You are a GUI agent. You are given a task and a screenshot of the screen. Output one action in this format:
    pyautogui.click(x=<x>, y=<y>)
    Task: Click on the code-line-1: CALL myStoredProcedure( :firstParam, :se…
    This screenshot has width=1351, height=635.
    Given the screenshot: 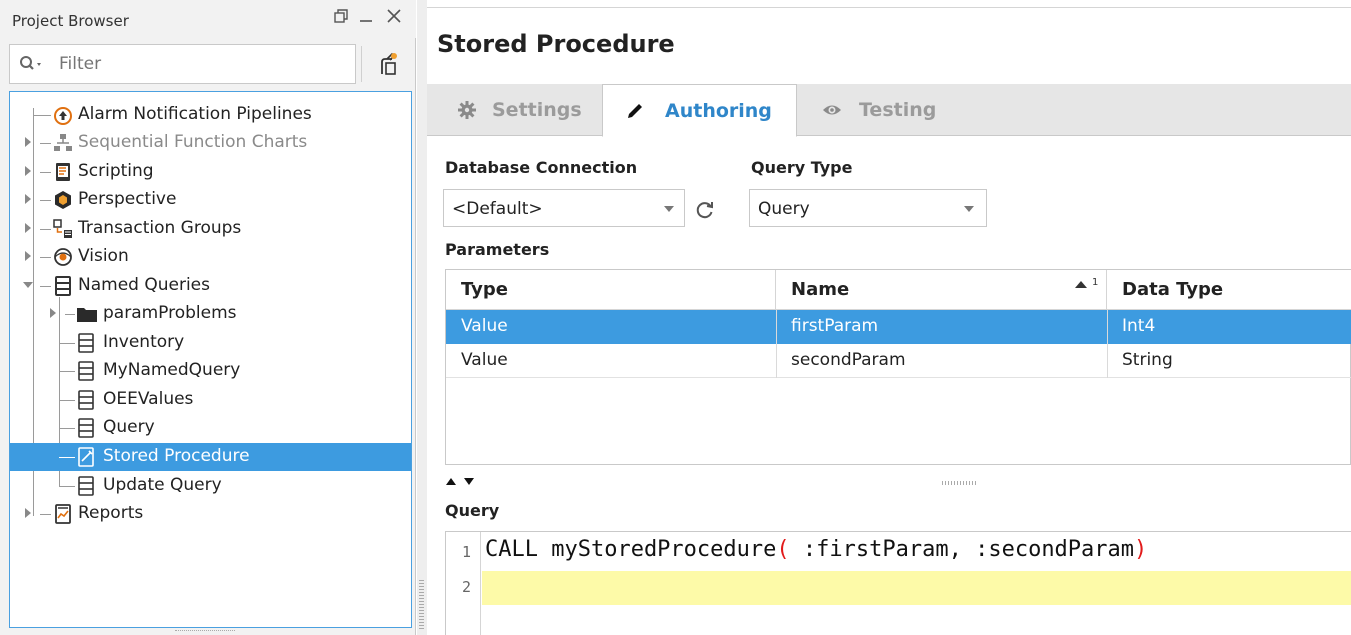 What is the action you would take?
    pyautogui.click(x=816, y=549)
    